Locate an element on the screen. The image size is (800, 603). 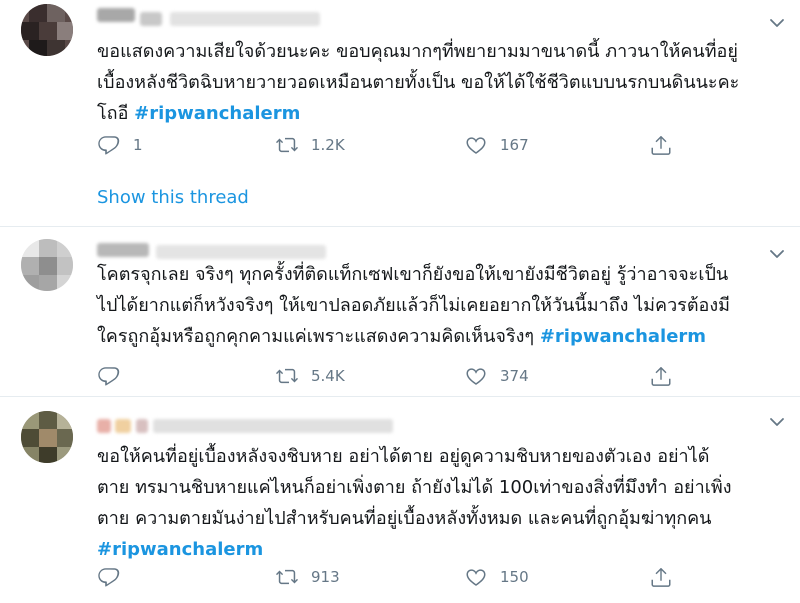
reply-button: 1 is located at coordinates (120, 145).